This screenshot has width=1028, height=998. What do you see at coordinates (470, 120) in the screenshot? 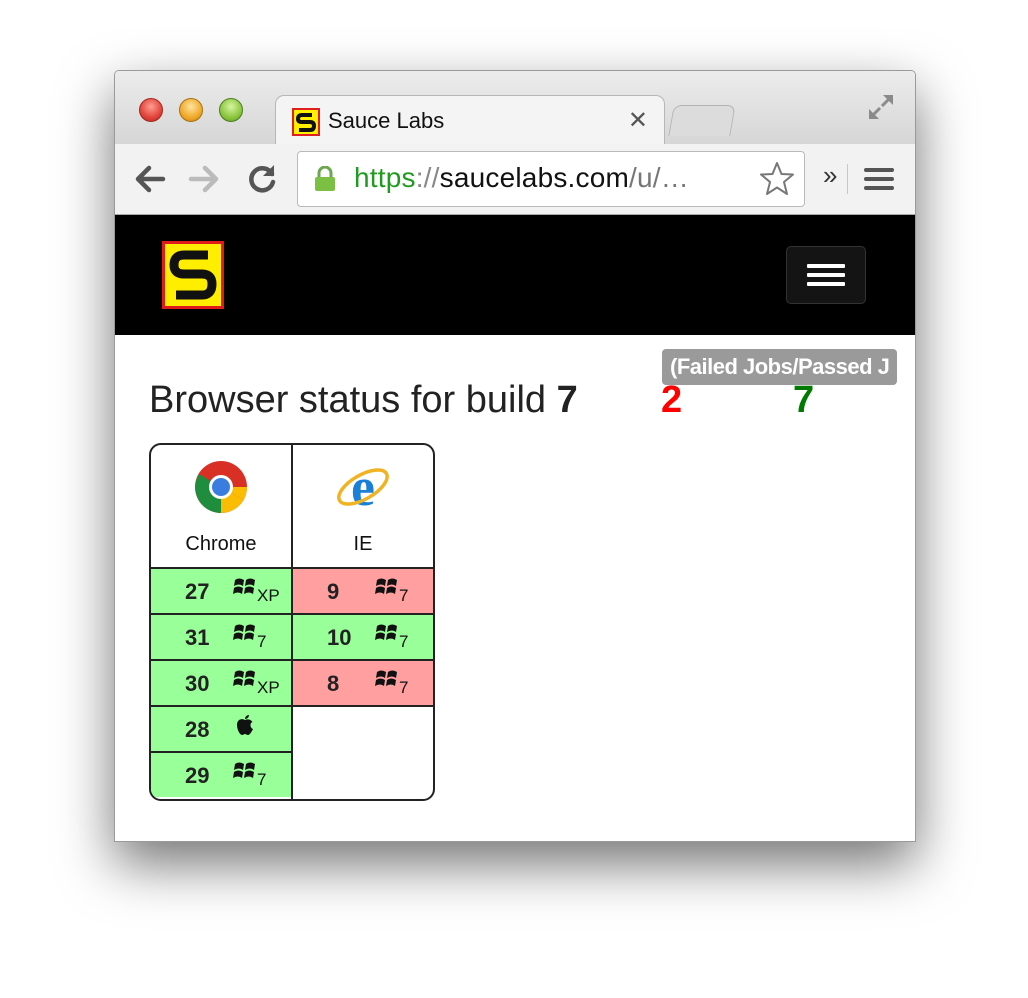
I see `tab-sauce-labs: Sauce Labs ✕` at bounding box center [470, 120].